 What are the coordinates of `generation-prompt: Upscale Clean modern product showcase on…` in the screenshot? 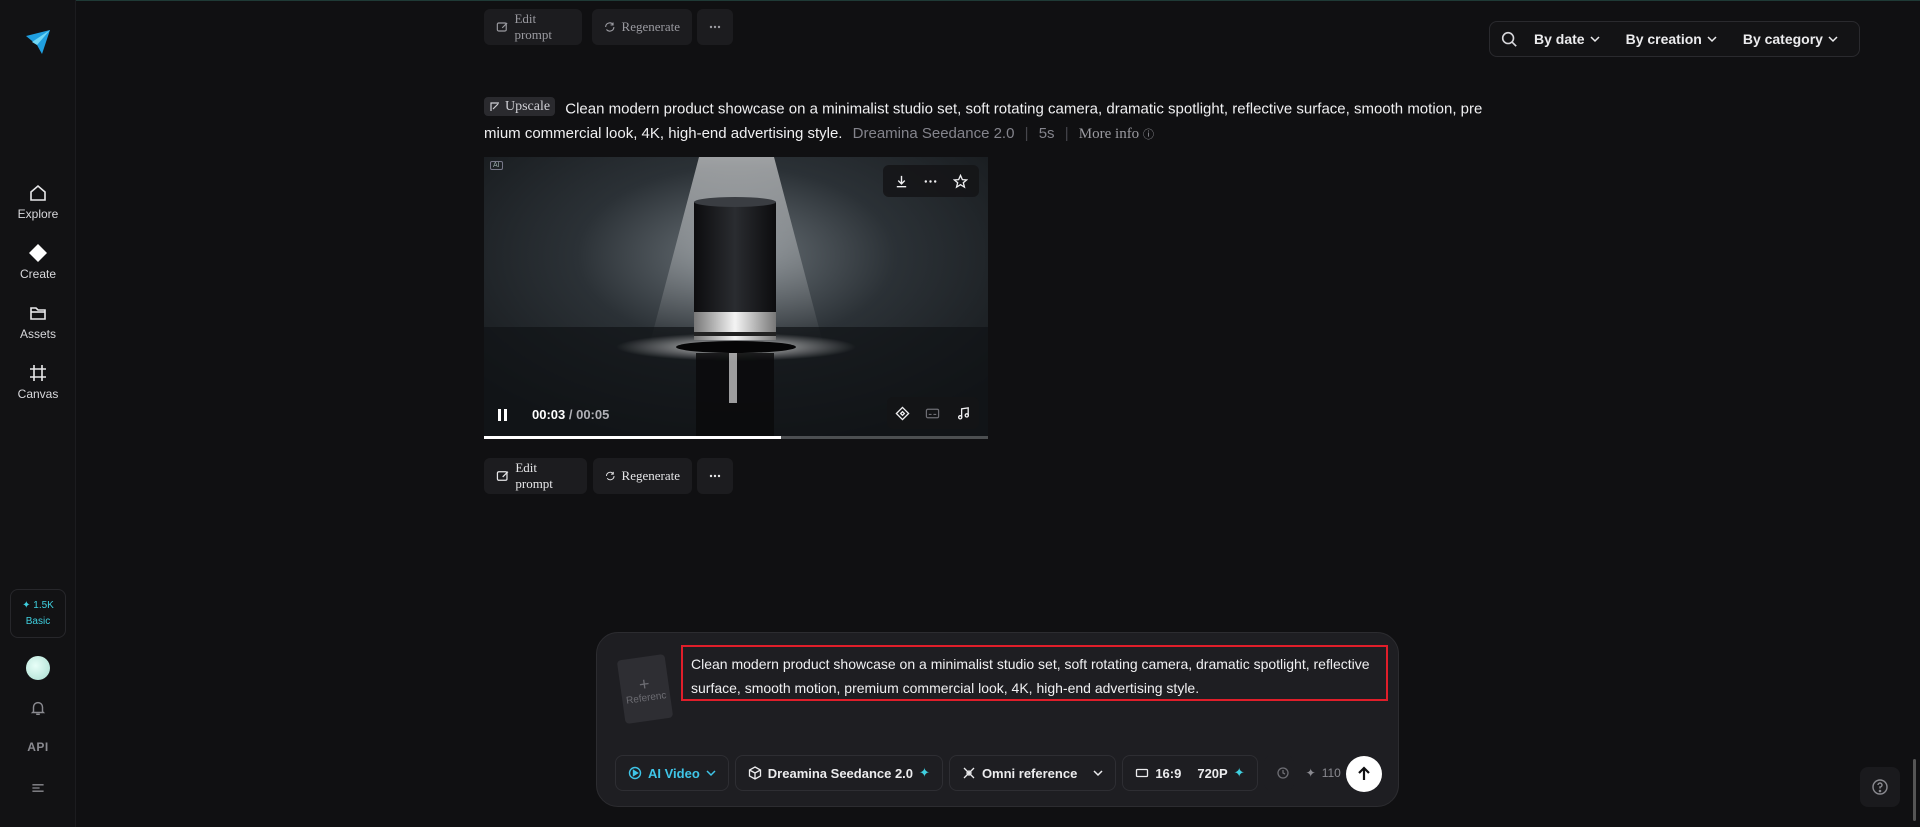 It's located at (985, 122).